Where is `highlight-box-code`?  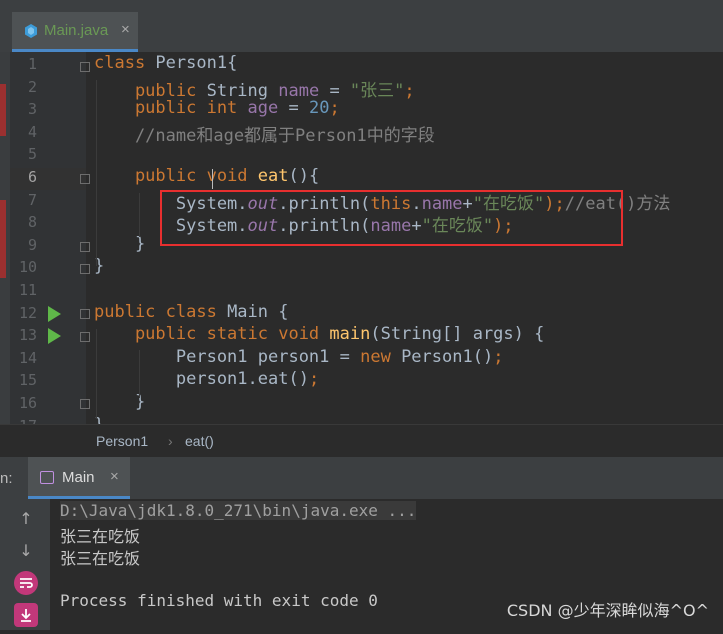
highlight-box-code is located at coordinates (391, 218).